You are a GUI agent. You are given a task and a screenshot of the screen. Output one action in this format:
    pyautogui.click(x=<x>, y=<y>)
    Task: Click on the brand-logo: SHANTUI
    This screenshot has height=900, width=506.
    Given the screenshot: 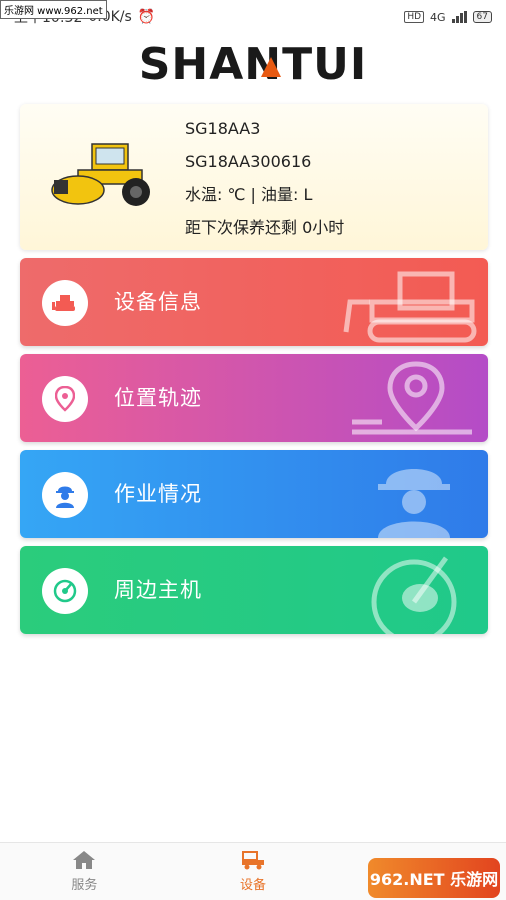 What is the action you would take?
    pyautogui.click(x=253, y=62)
    